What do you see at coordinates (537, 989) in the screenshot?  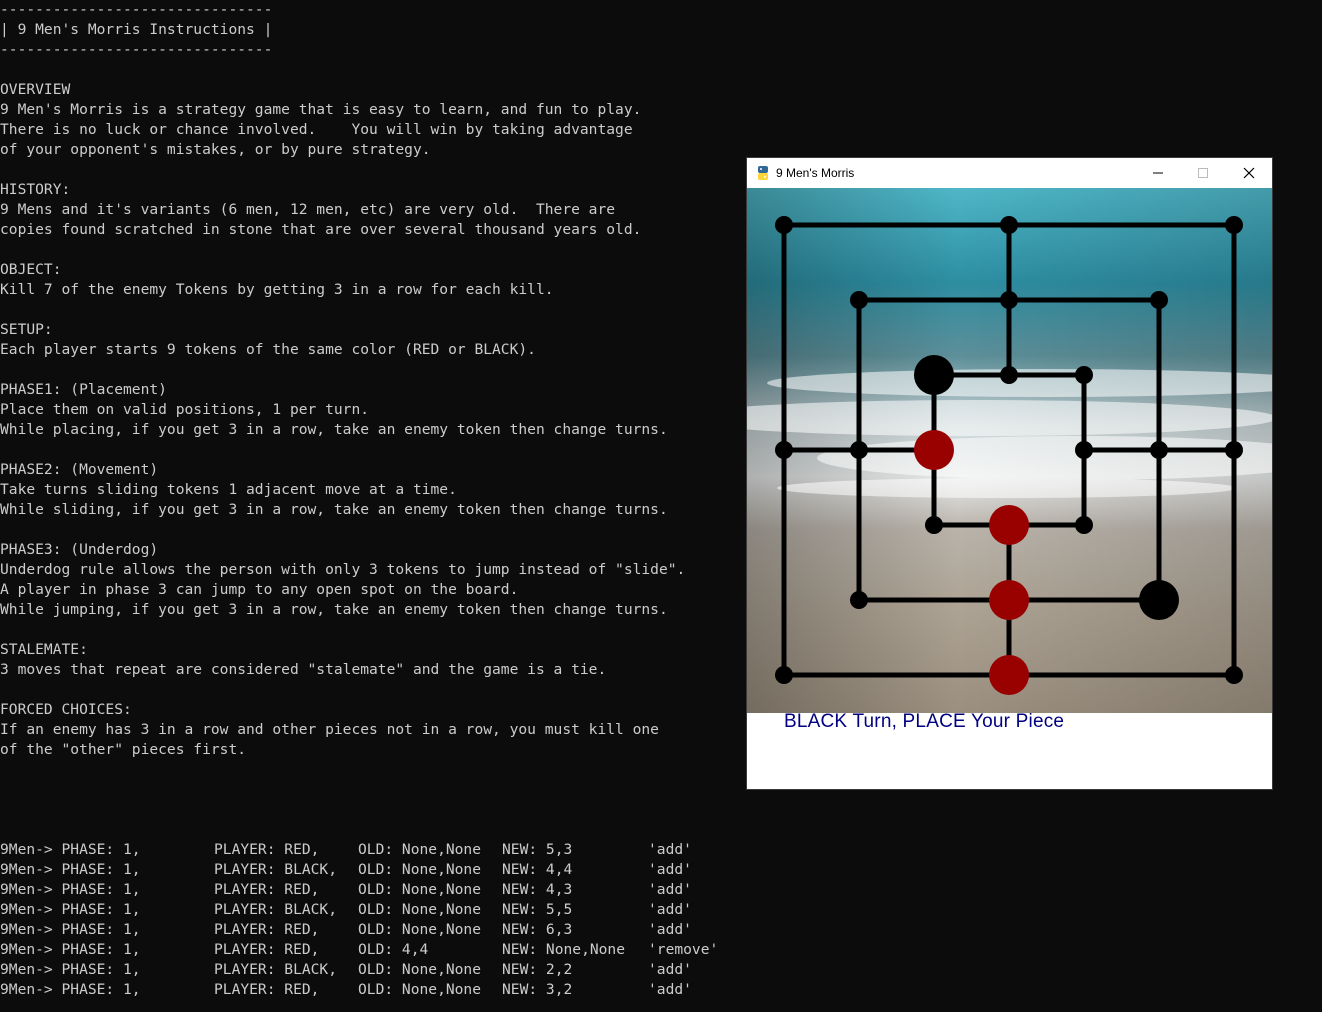 I see `log-new: NEW: 3,2` at bounding box center [537, 989].